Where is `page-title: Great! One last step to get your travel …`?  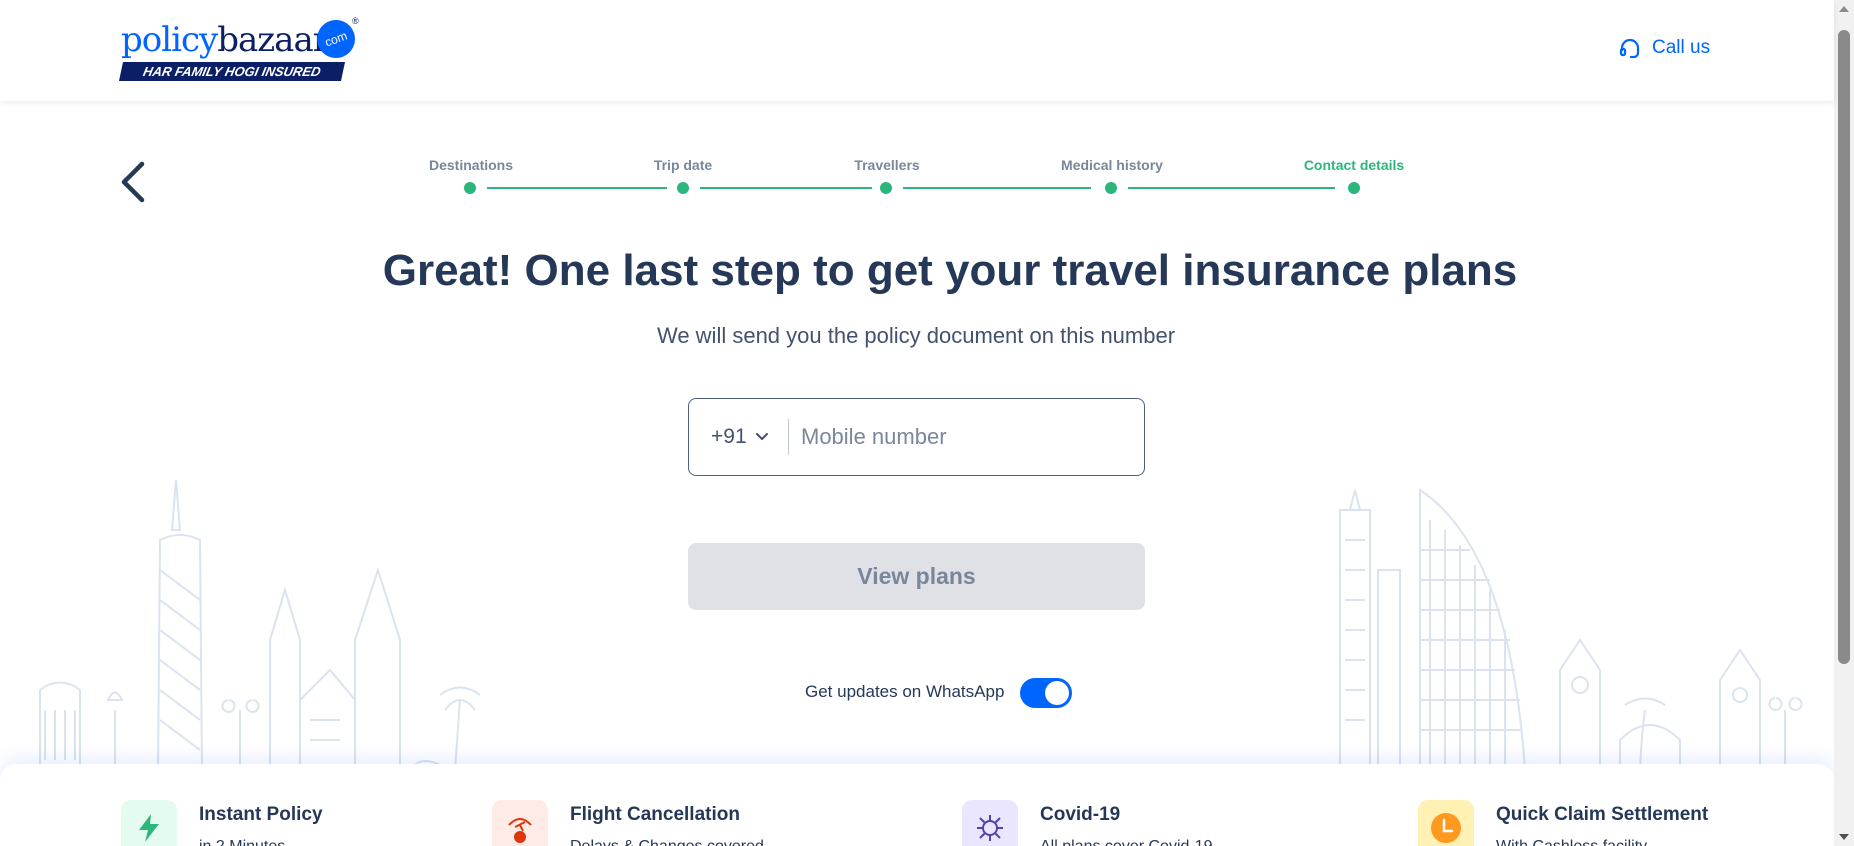 page-title: Great! One last step to get your travel … is located at coordinates (950, 270).